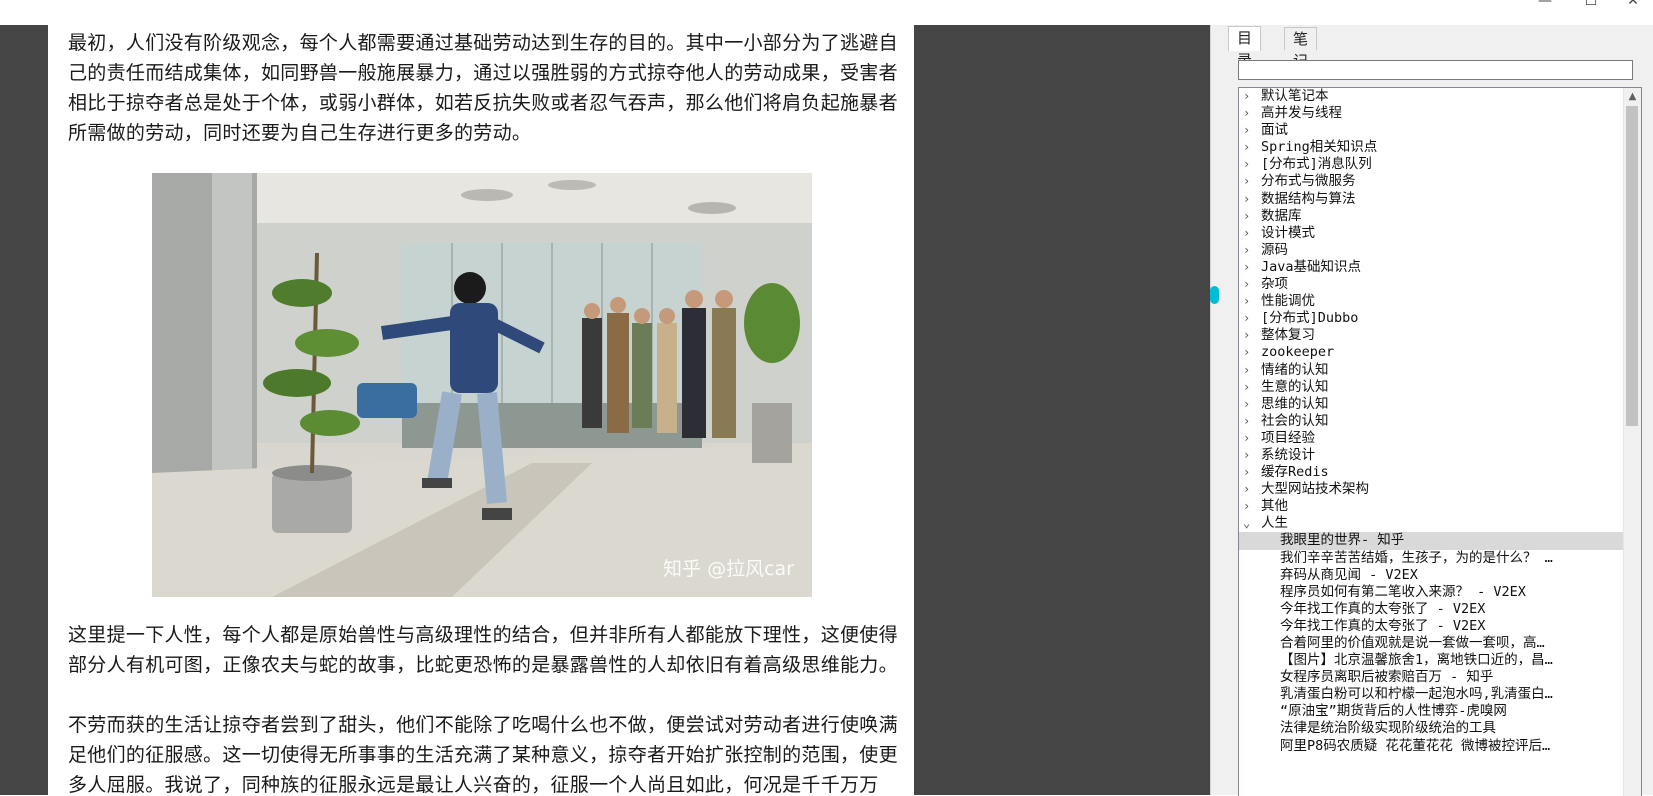 The height and width of the screenshot is (796, 1653). What do you see at coordinates (1245, 47) in the screenshot?
I see `tab-toc: 目录` at bounding box center [1245, 47].